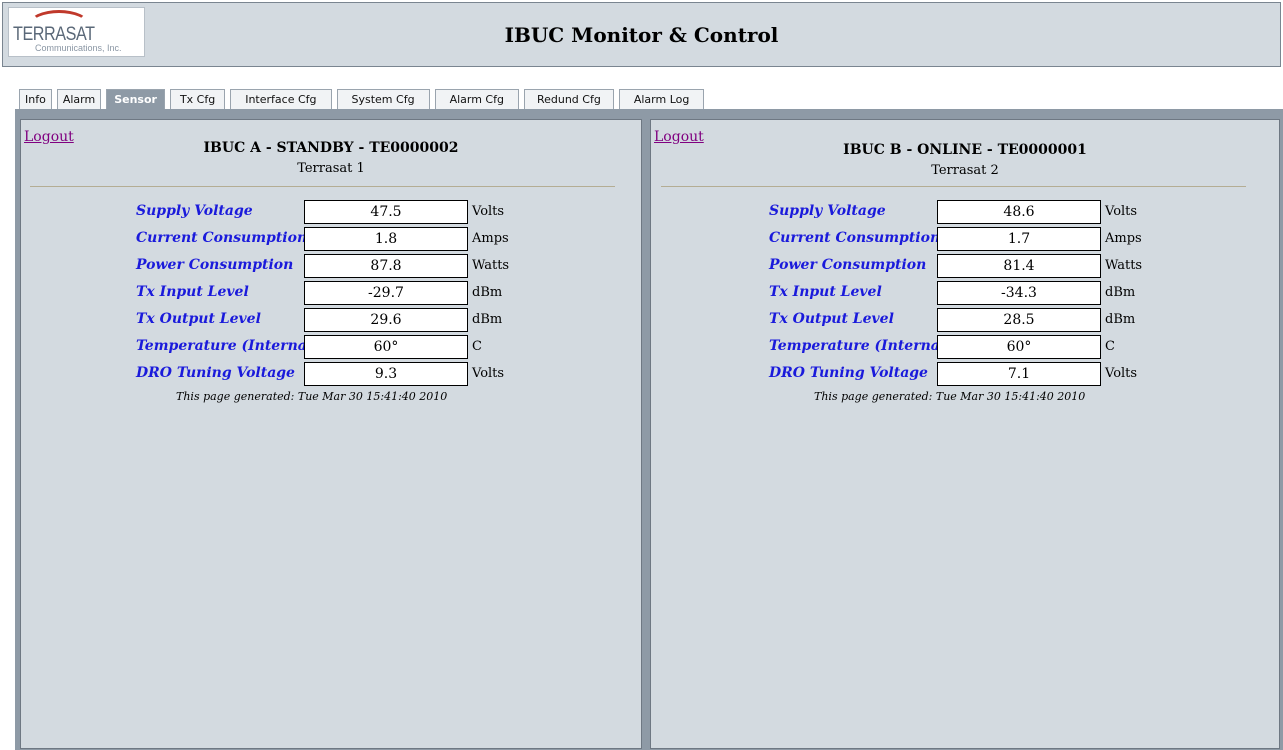 This screenshot has width=1283, height=750. I want to click on tab-alarm-log: Alarm Log, so click(661, 99).